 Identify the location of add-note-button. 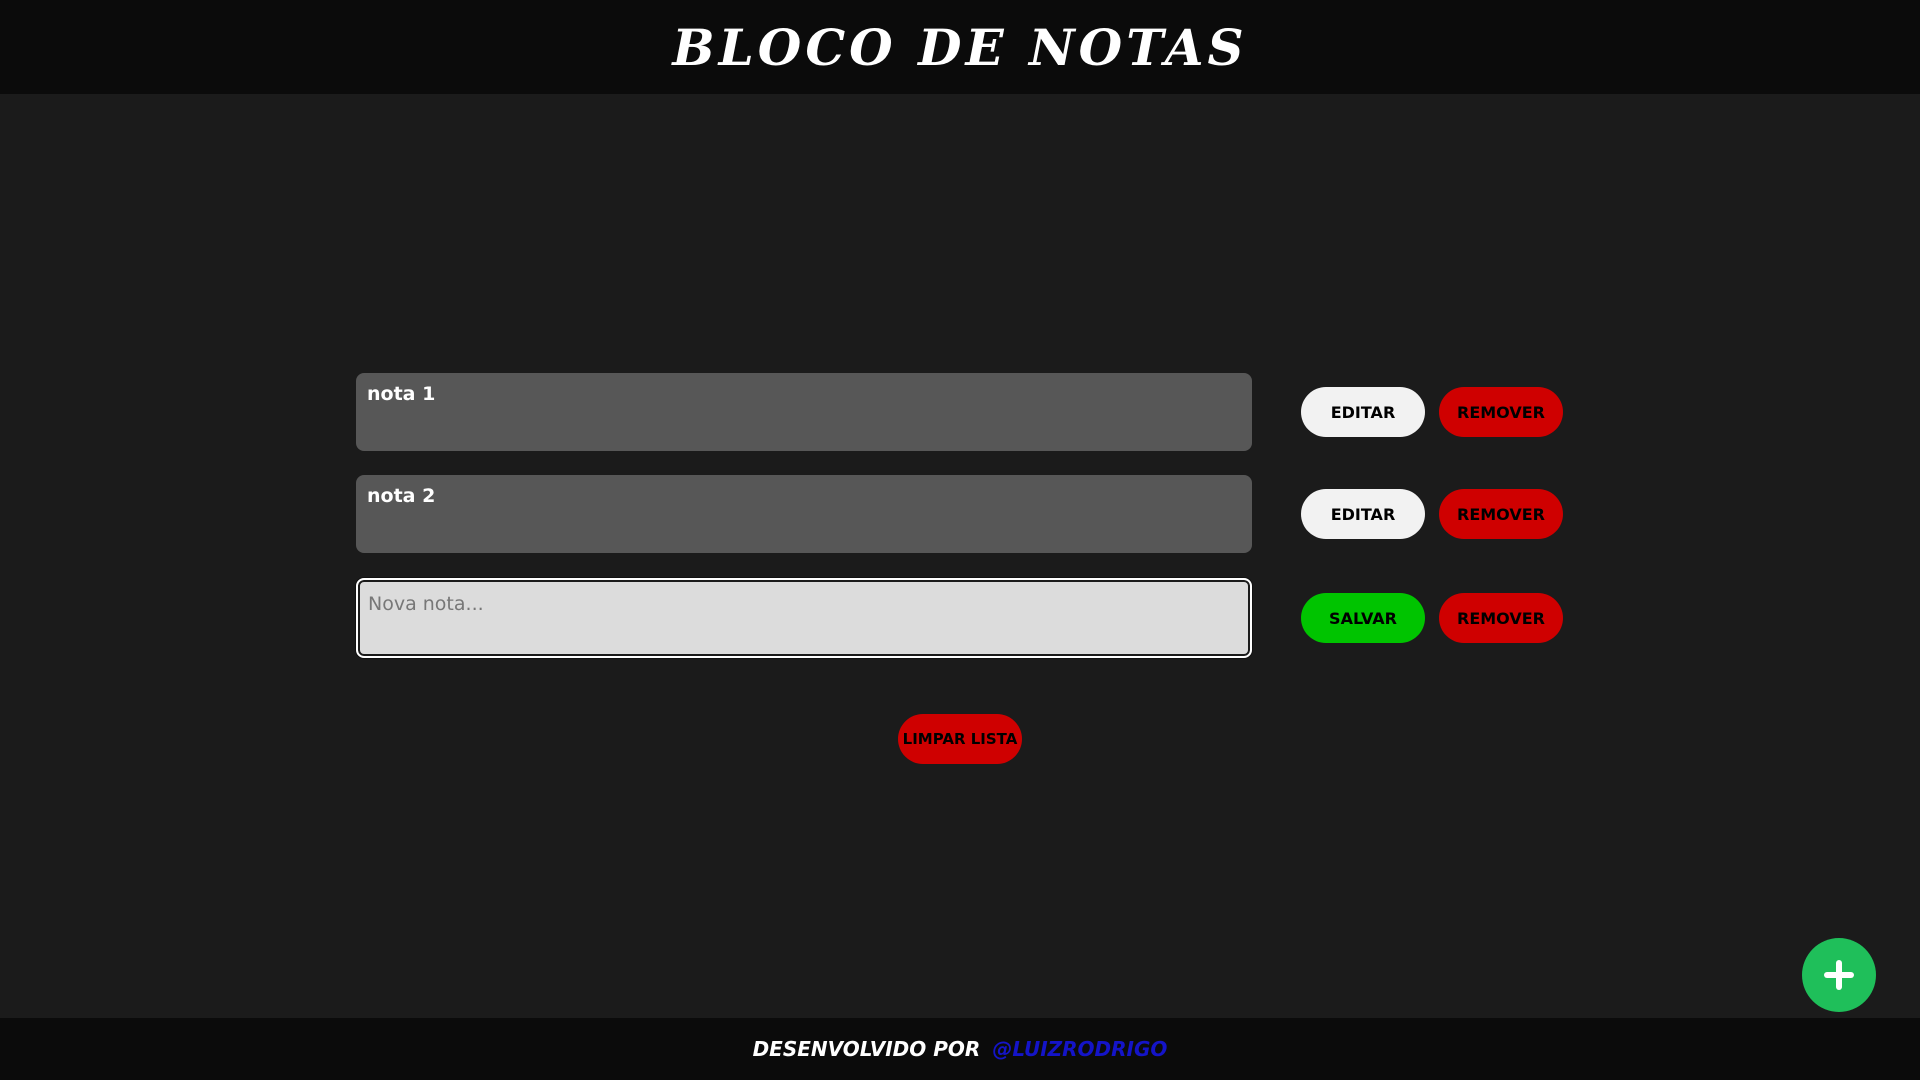
(1839, 975).